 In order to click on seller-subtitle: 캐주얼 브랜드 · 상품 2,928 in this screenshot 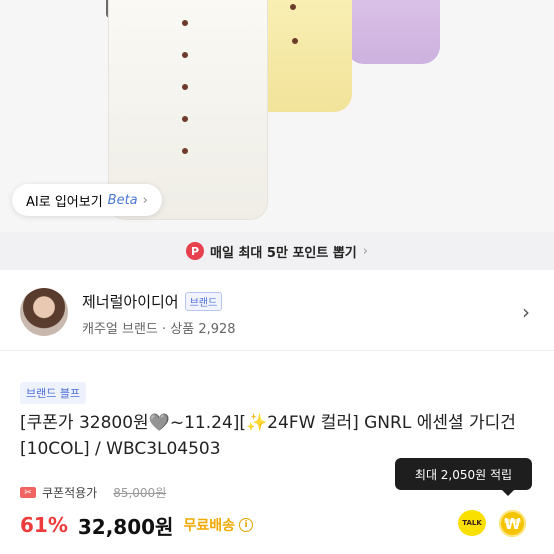, I will do `click(159, 329)`.